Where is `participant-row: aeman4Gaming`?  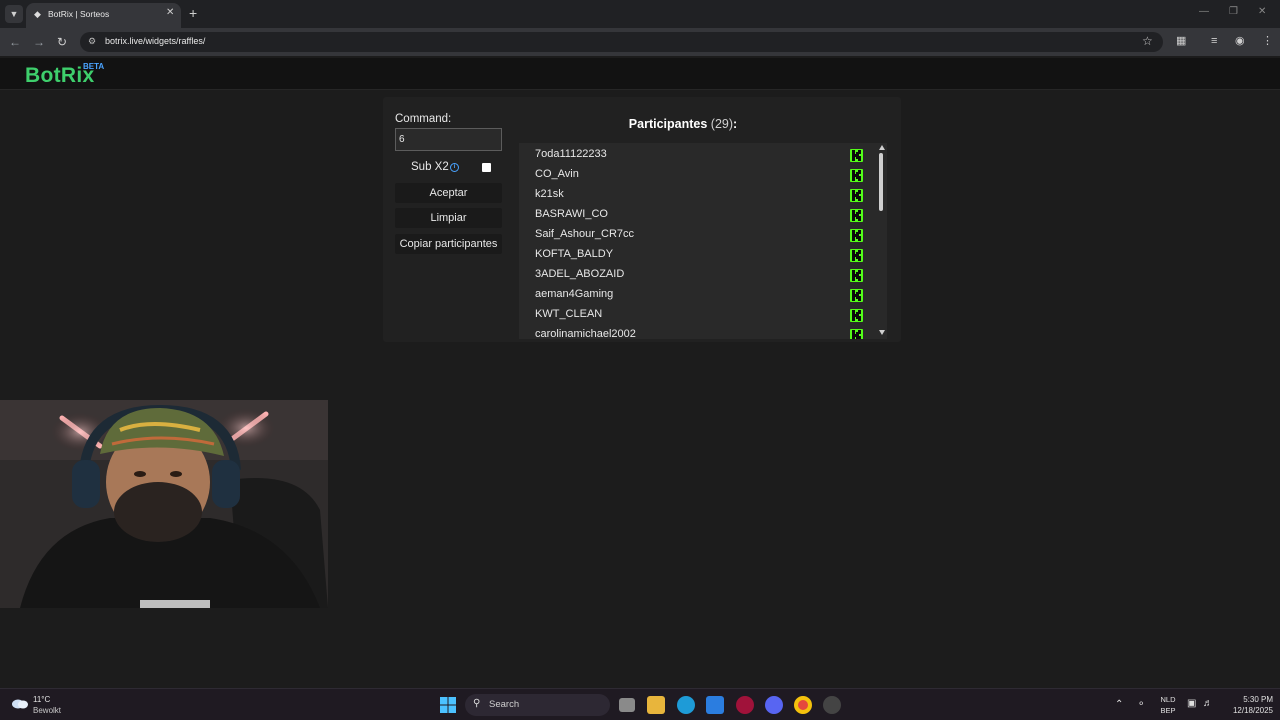
participant-row: aeman4Gaming is located at coordinates (694, 295).